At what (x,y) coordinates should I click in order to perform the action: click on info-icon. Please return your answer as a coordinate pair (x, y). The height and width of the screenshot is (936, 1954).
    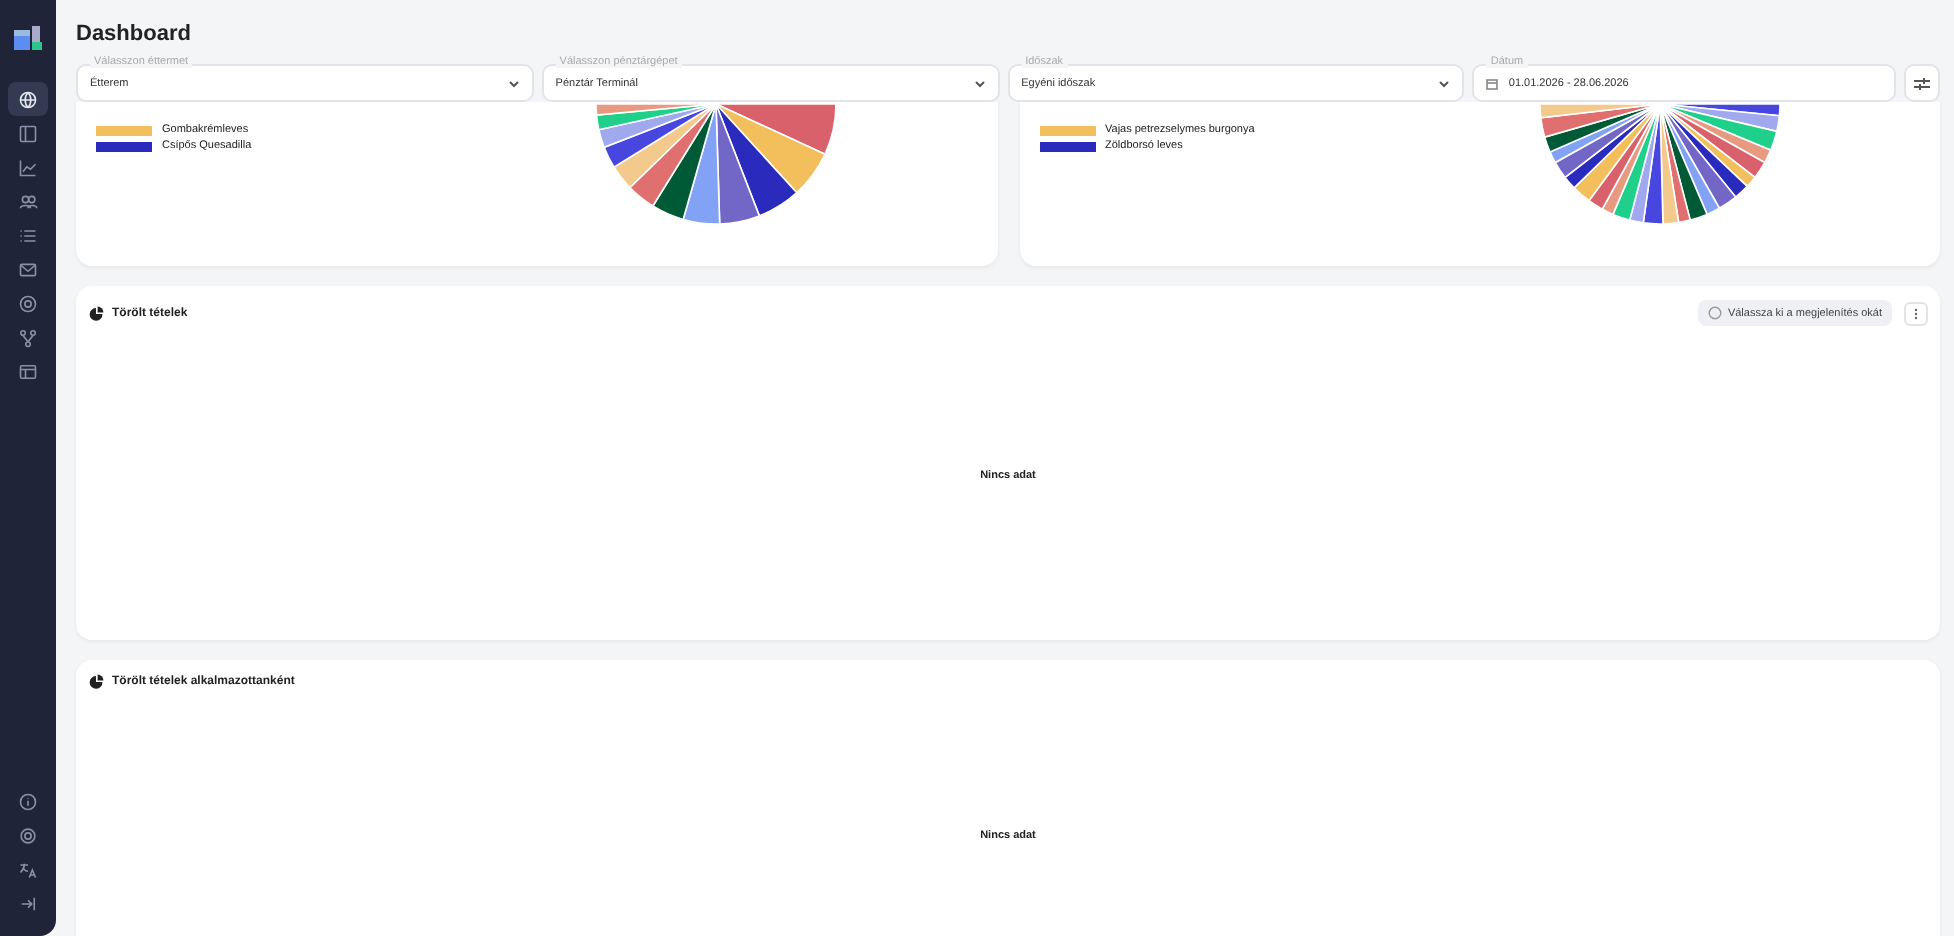
    Looking at the image, I should click on (1714, 313).